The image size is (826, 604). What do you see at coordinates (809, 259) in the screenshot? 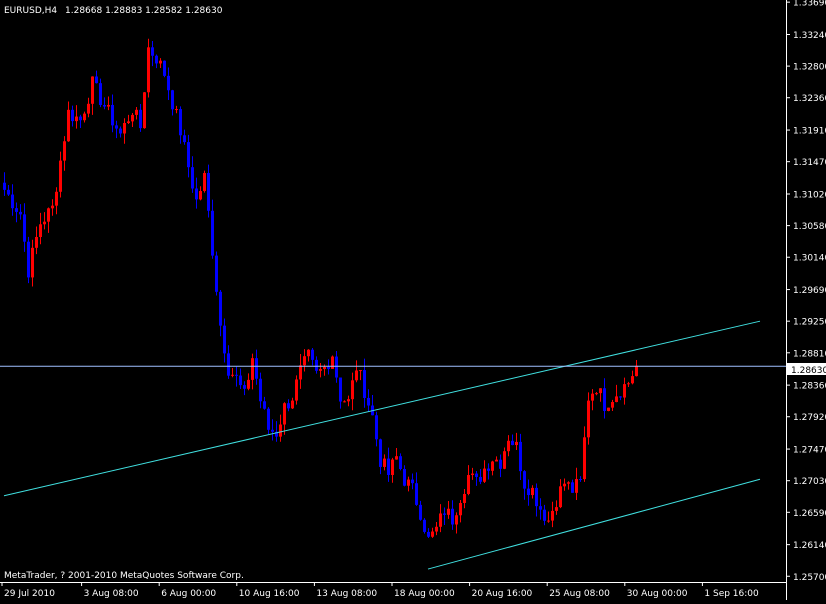
I see `price-tick-label: 1.30140` at bounding box center [809, 259].